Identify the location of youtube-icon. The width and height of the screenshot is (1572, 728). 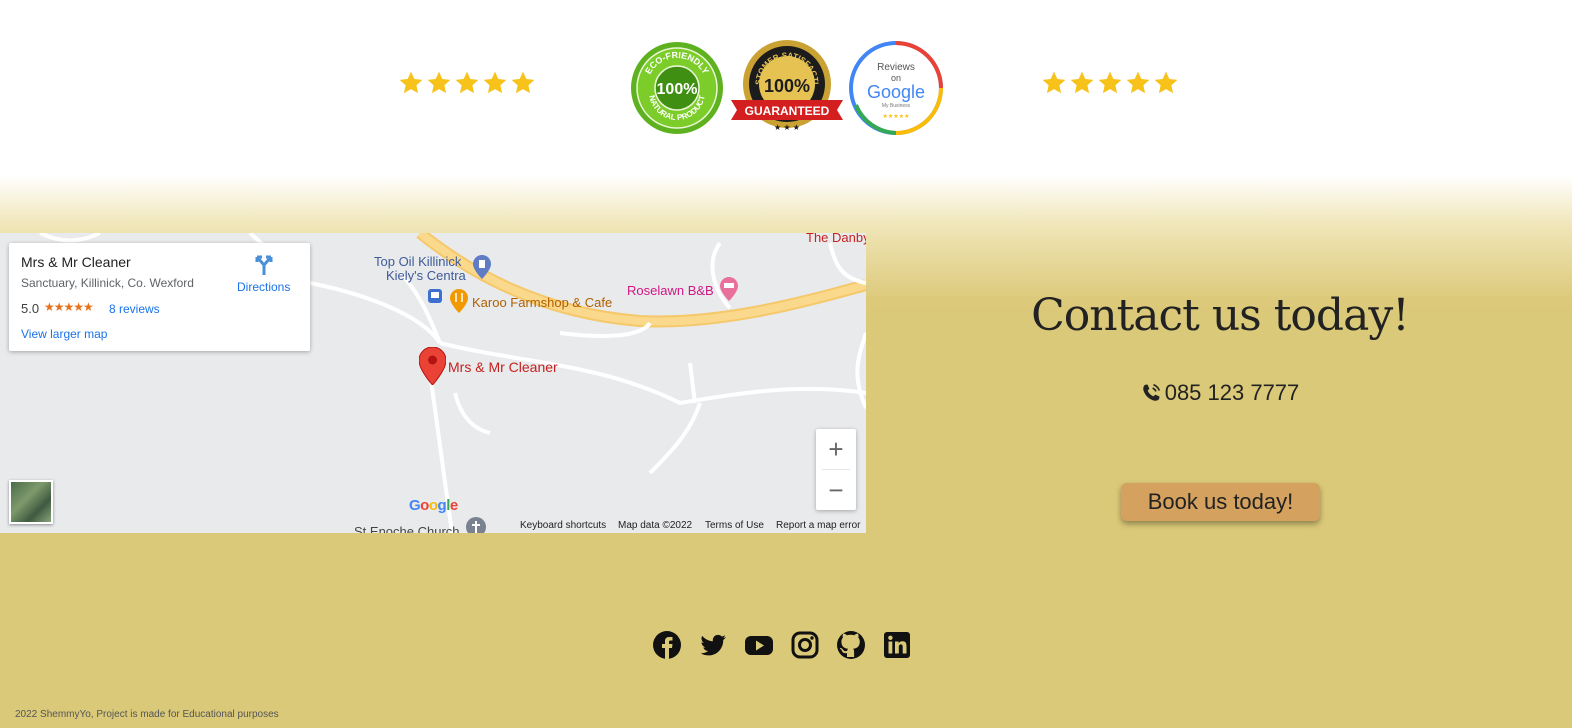
(759, 645).